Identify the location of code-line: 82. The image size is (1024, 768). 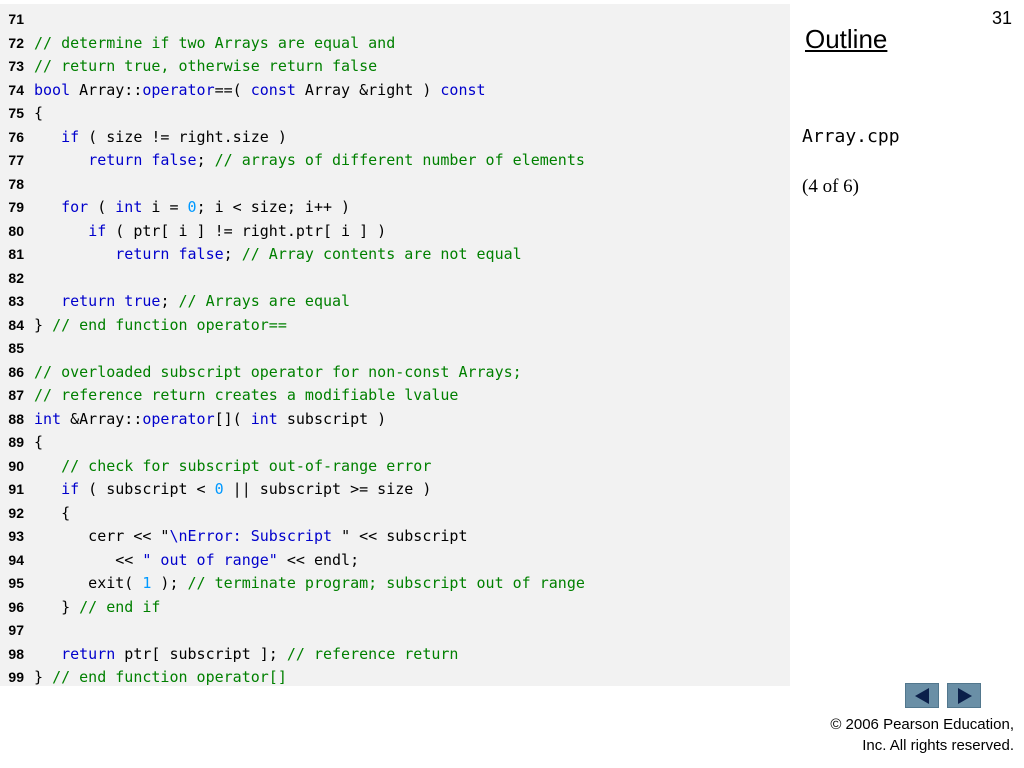
(292, 279).